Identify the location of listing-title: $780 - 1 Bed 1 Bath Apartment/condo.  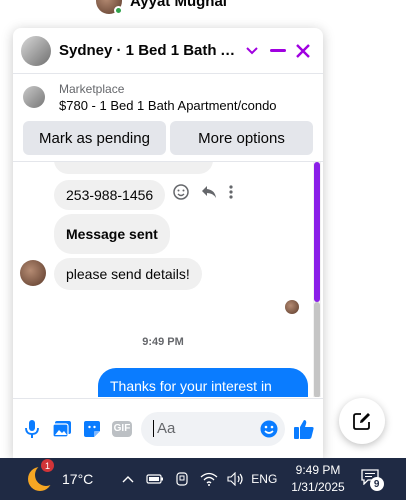
(168, 105).